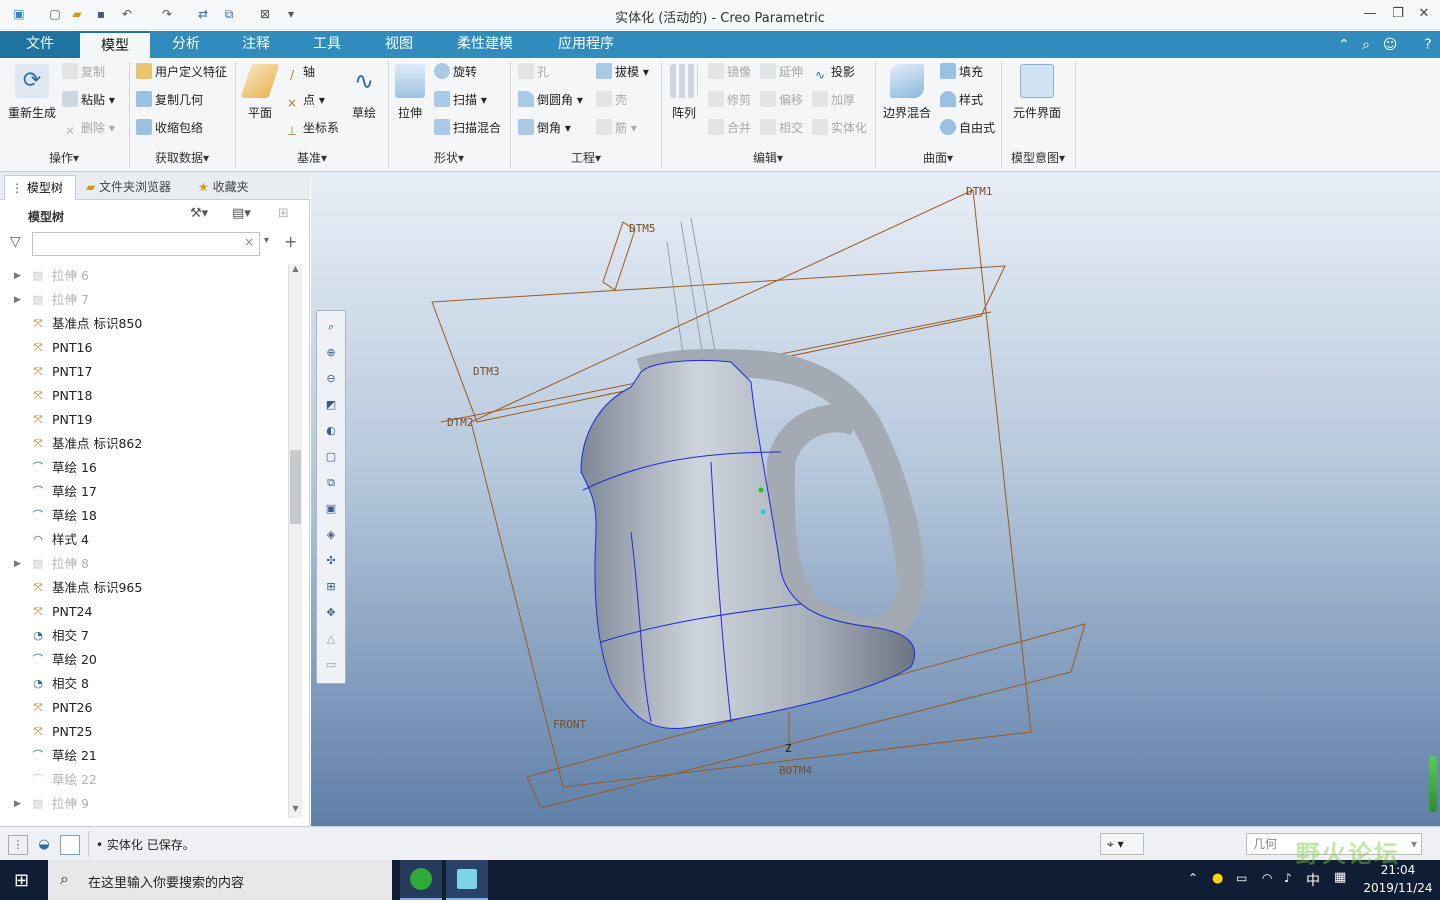 Image resolution: width=1440 pixels, height=900 pixels. Describe the element at coordinates (144, 324) in the screenshot. I see `tree-item: ⤧ 基准点 标识850` at that location.